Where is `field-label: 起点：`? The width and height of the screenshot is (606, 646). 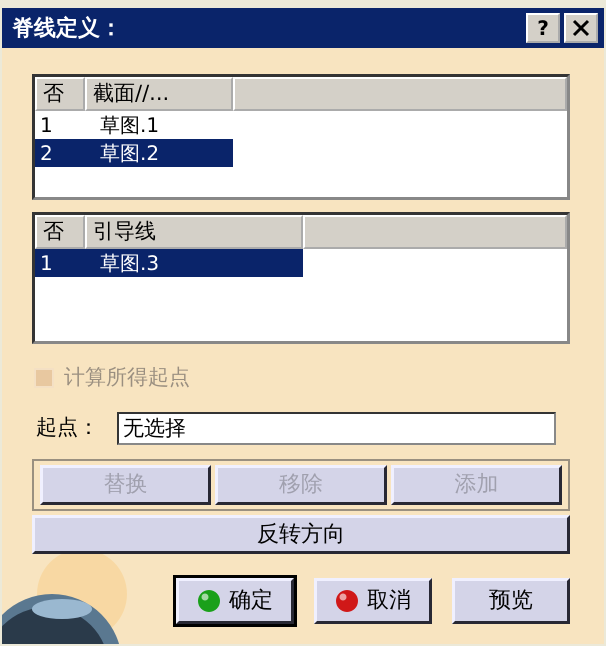
field-label: 起点： is located at coordinates (67, 428).